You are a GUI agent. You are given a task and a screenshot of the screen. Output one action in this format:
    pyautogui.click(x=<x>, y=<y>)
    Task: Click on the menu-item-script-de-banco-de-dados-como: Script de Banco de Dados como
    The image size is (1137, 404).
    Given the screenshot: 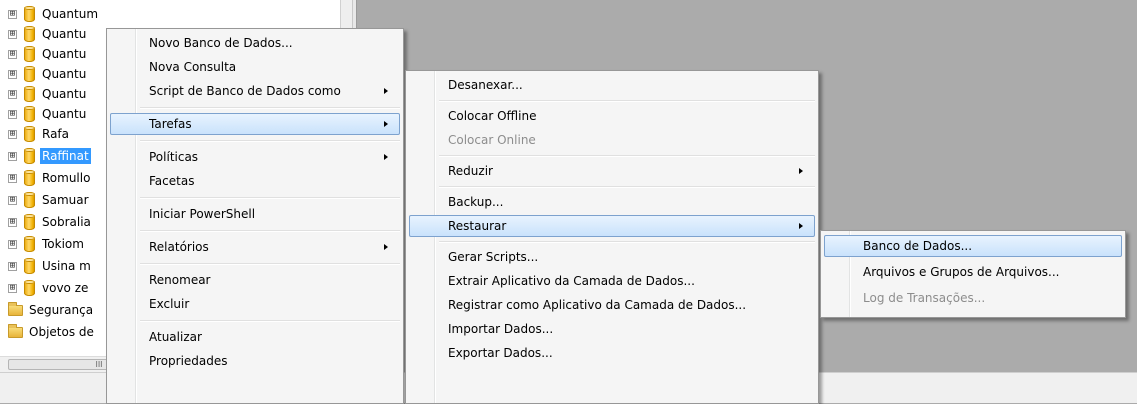 What is the action you would take?
    pyautogui.click(x=255, y=91)
    